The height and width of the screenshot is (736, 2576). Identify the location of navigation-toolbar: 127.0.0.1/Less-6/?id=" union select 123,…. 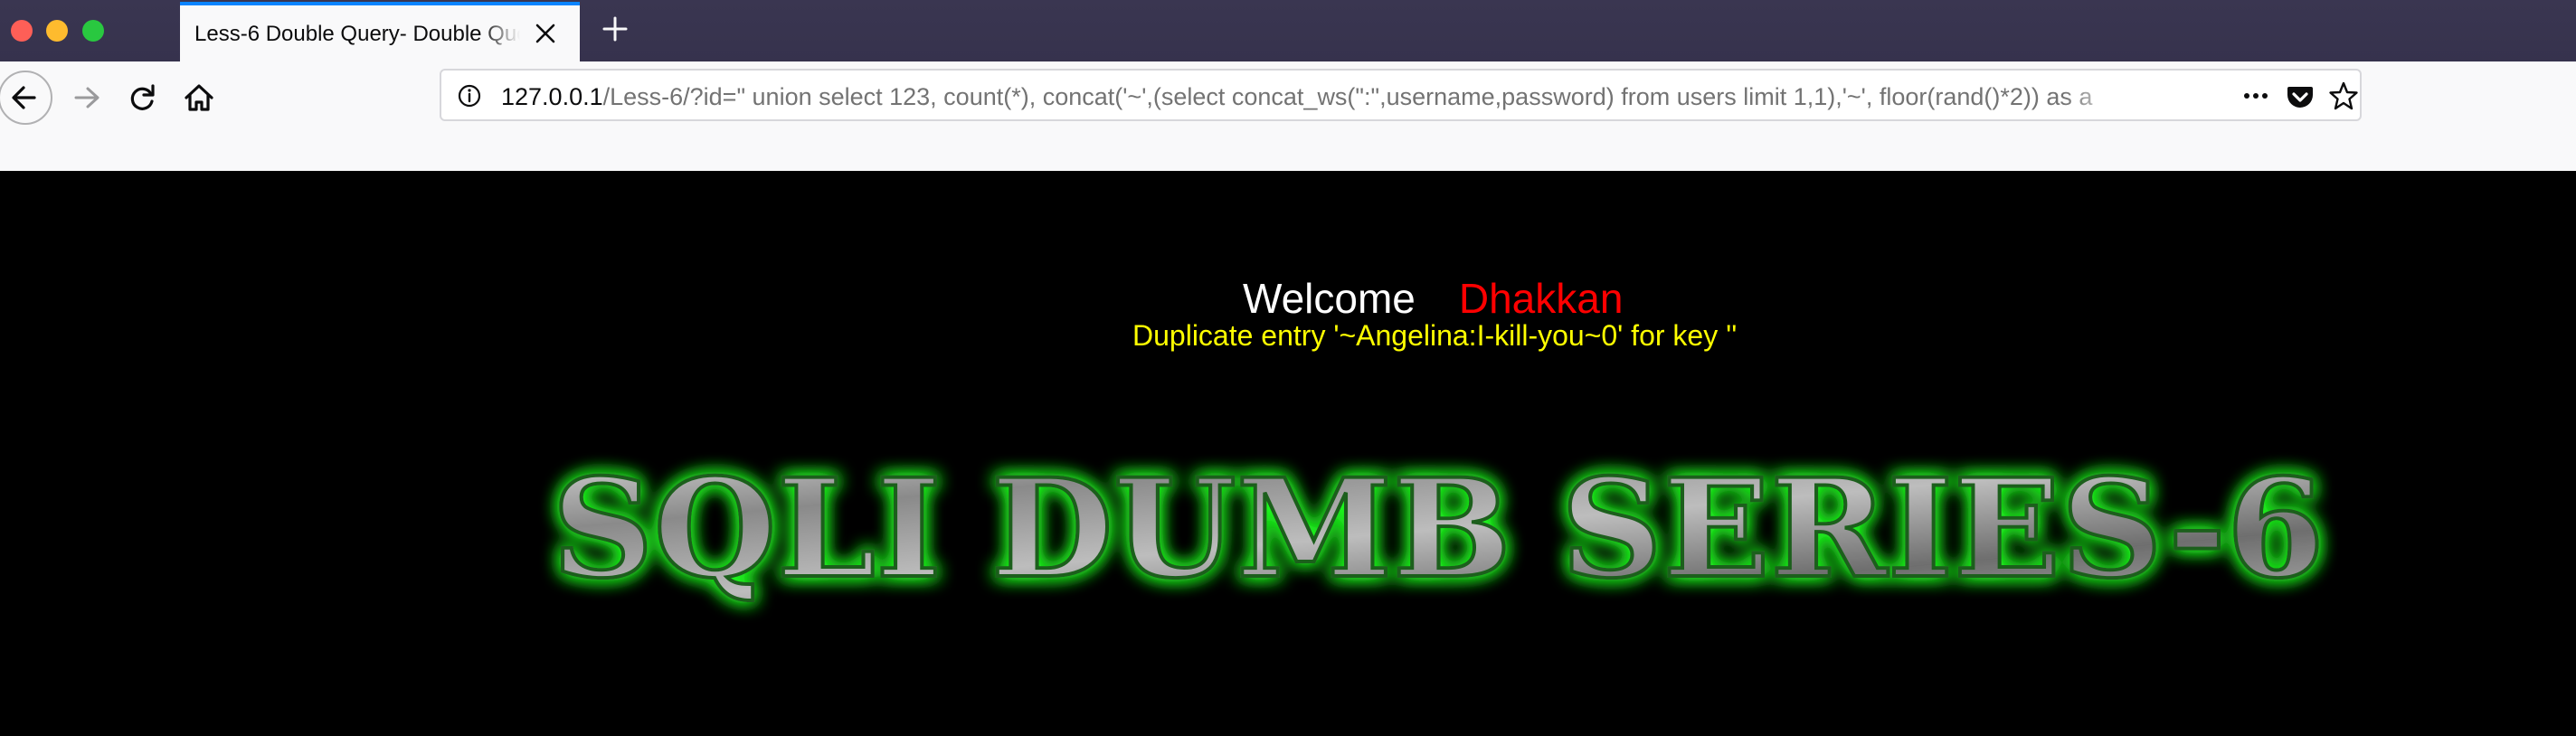
(1288, 97).